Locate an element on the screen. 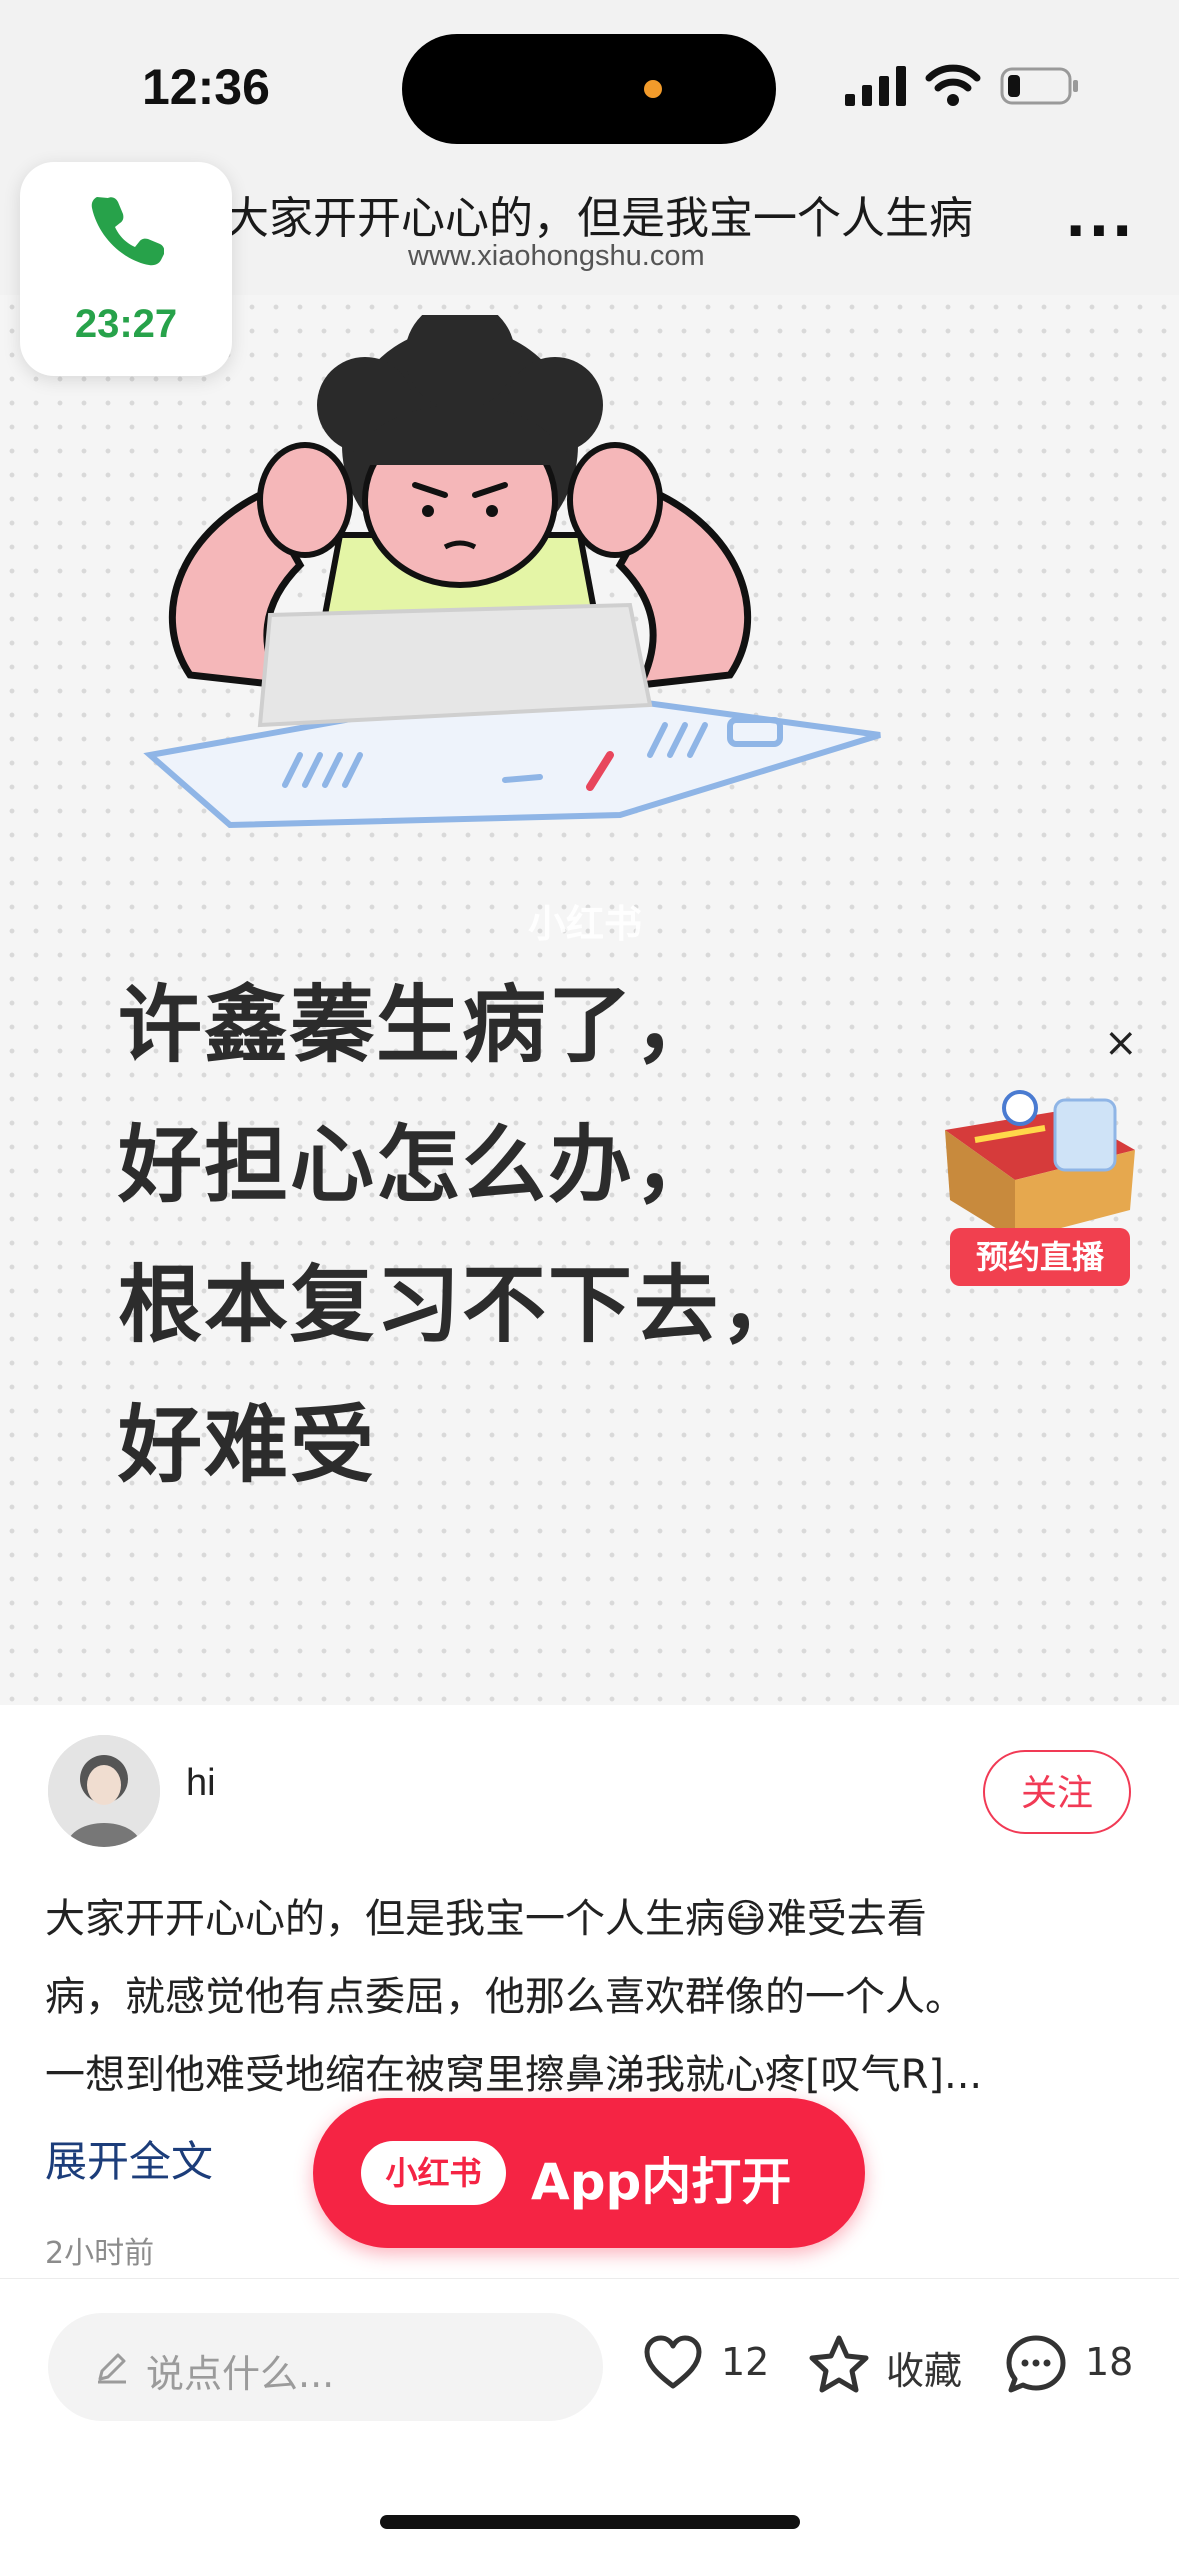 The height and width of the screenshot is (2556, 1179). comment-bubble-icon is located at coordinates (1036, 2364).